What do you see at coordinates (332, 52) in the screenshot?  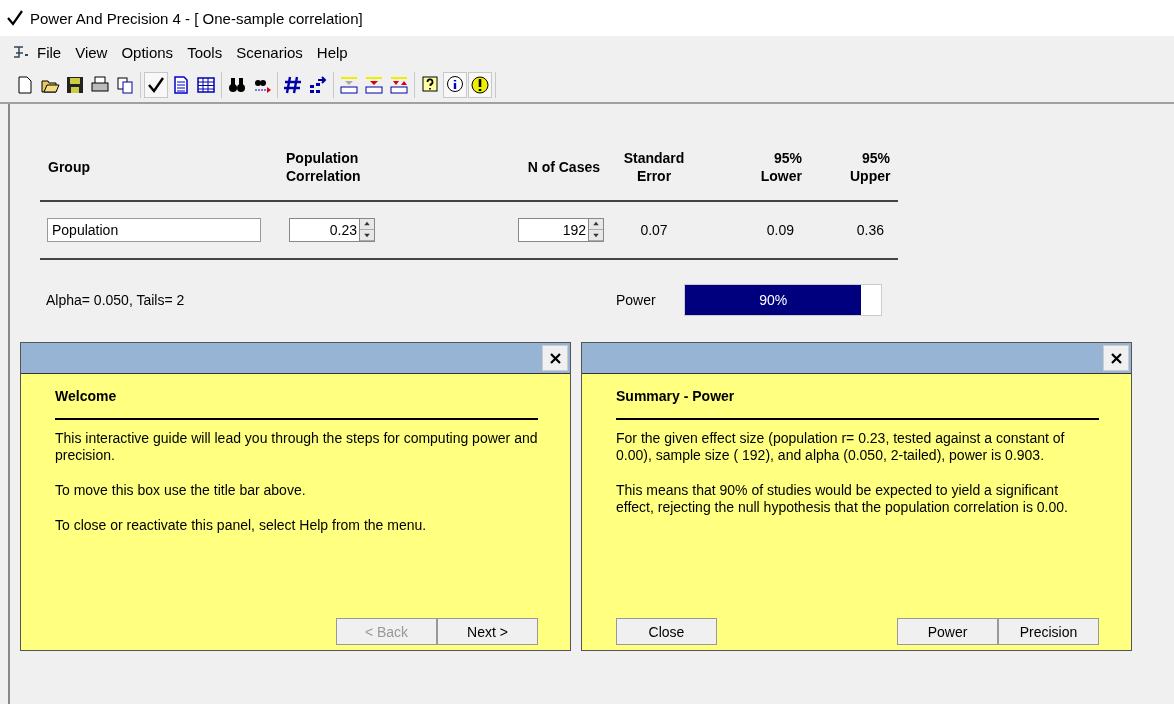 I see `menu-item: Help` at bounding box center [332, 52].